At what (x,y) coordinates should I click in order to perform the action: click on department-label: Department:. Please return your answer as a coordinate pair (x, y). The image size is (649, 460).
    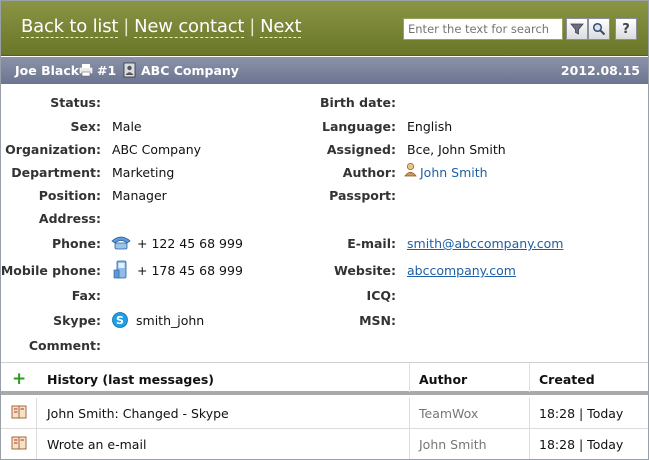
    Looking at the image, I should click on (56, 172).